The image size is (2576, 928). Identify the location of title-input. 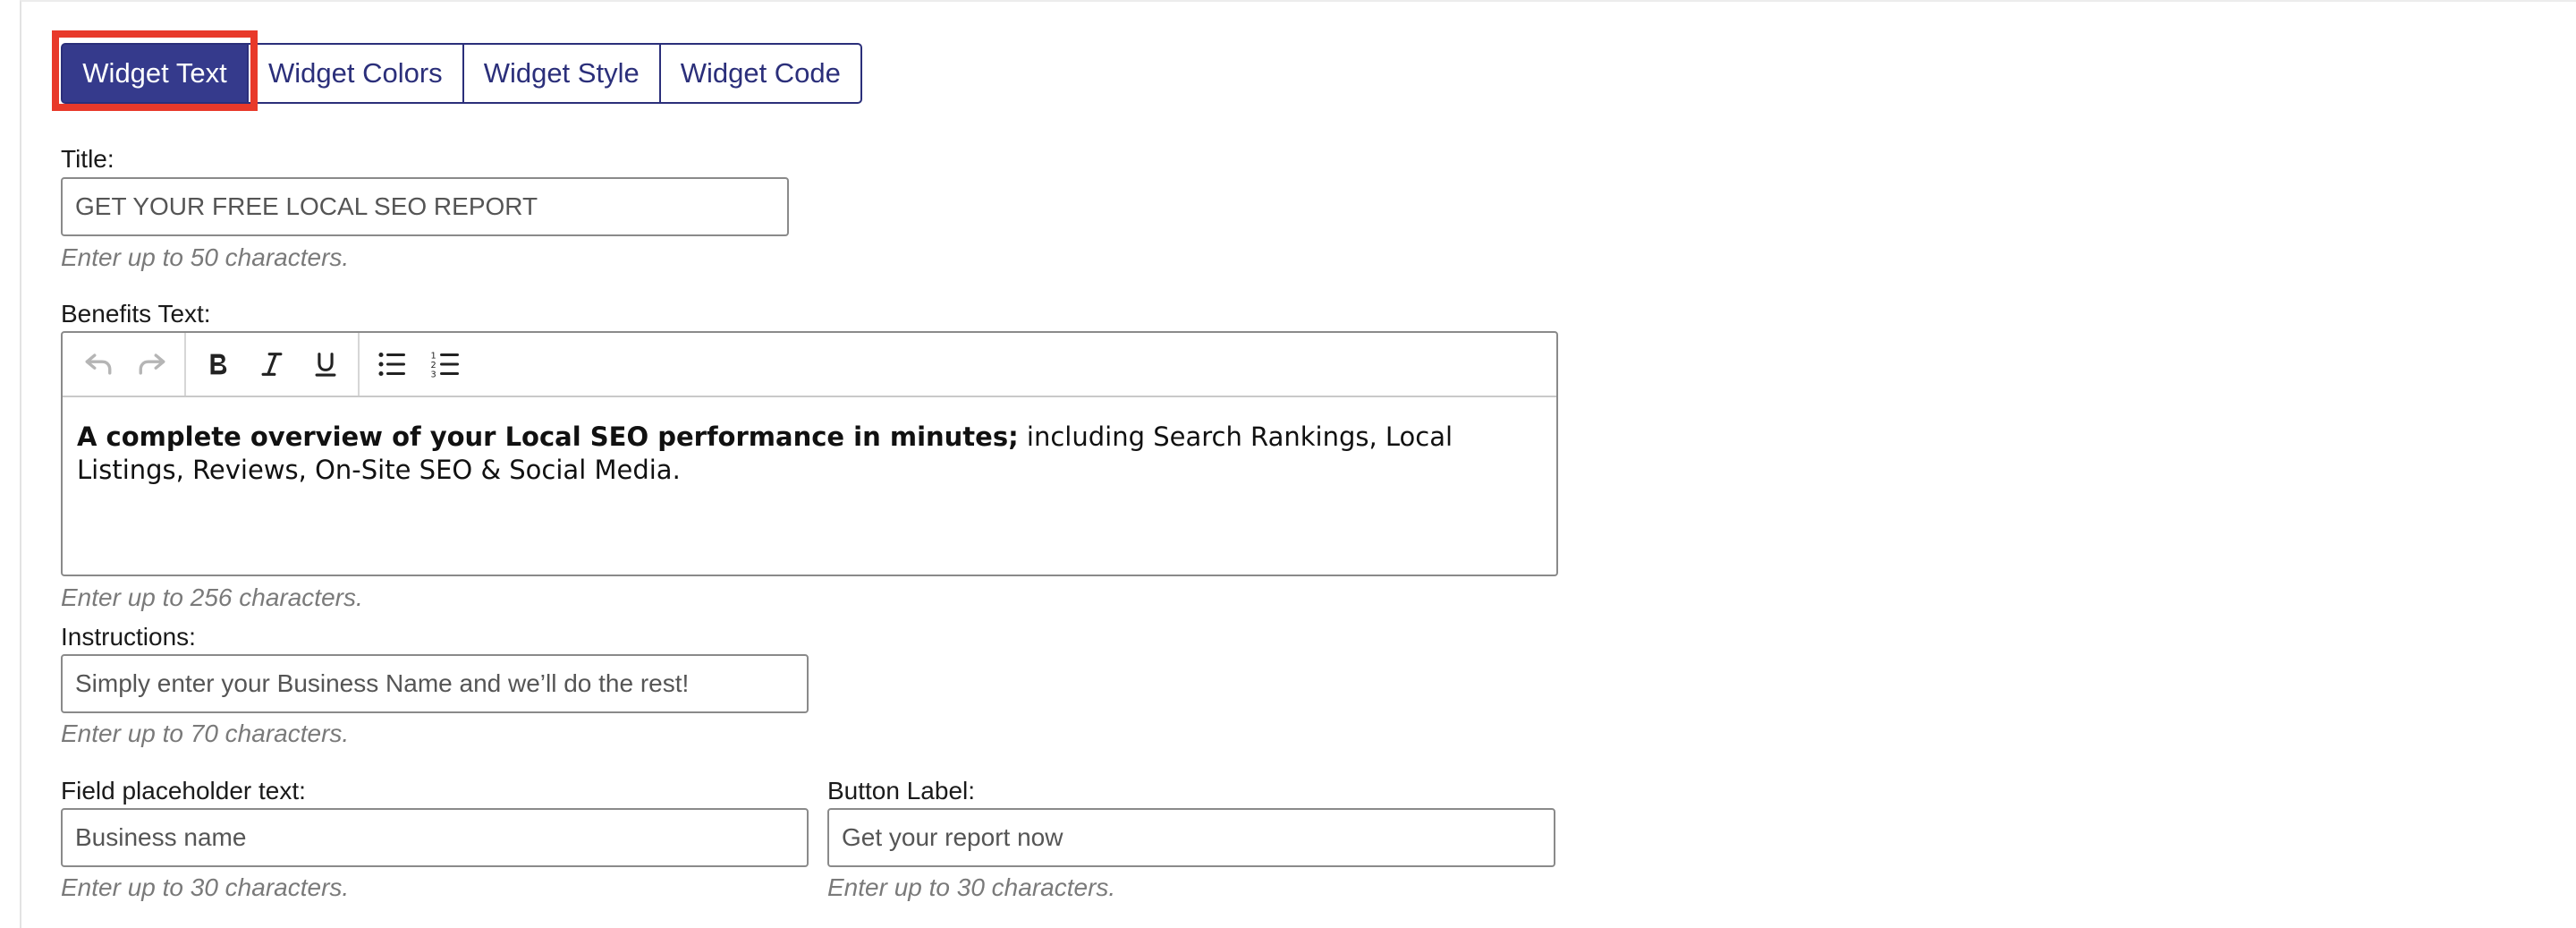
(425, 207).